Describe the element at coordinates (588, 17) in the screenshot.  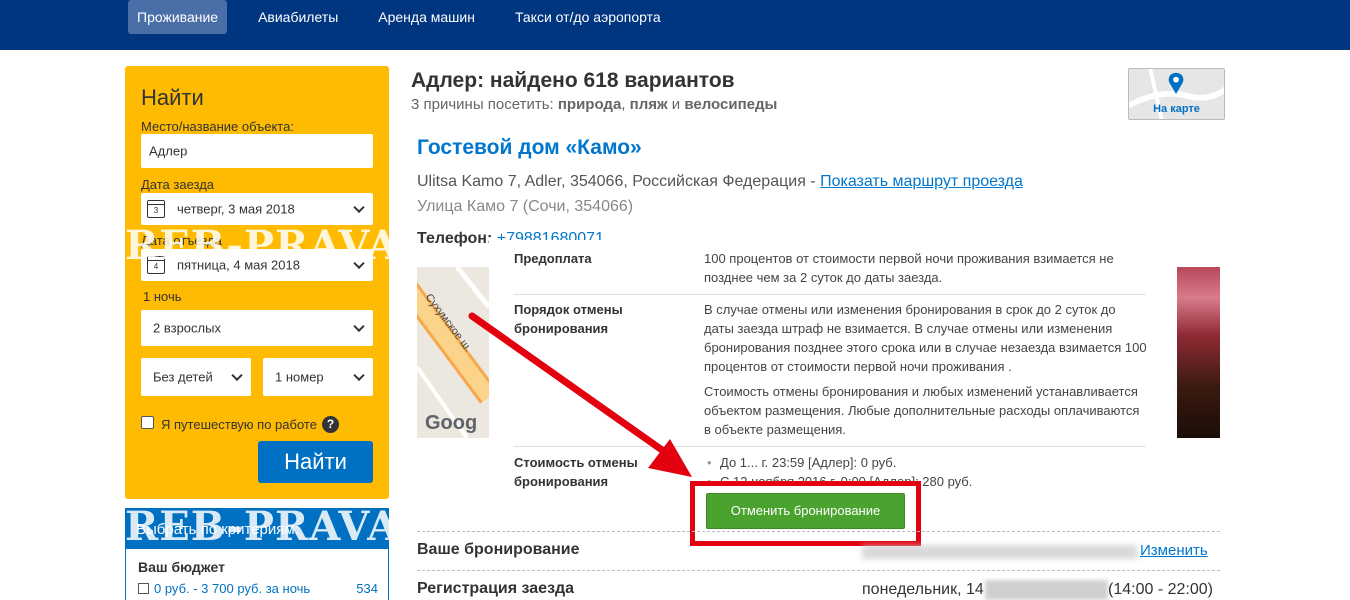
I see `tab-airport-taxi: Такси от/до аэропорта` at that location.